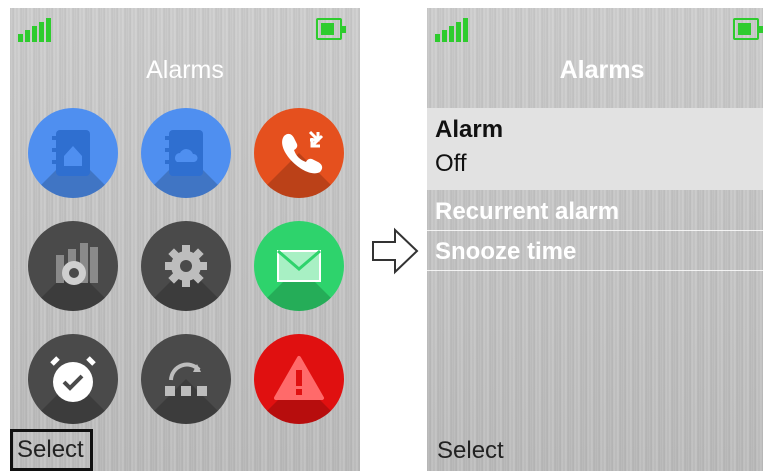 The image size is (763, 471). Describe the element at coordinates (527, 211) in the screenshot. I see `menu-item-label: Recurrent alarm` at that location.